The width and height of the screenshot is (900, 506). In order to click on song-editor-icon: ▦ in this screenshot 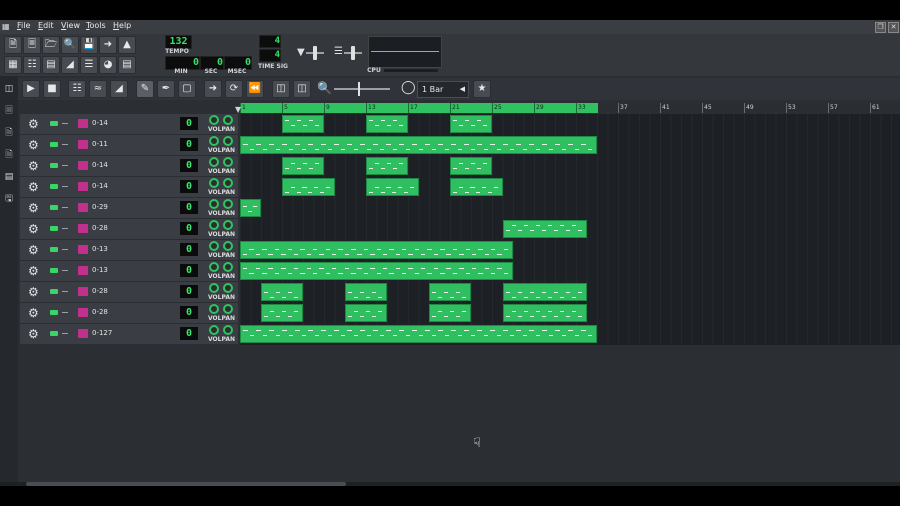, I will do `click(13, 65)`.